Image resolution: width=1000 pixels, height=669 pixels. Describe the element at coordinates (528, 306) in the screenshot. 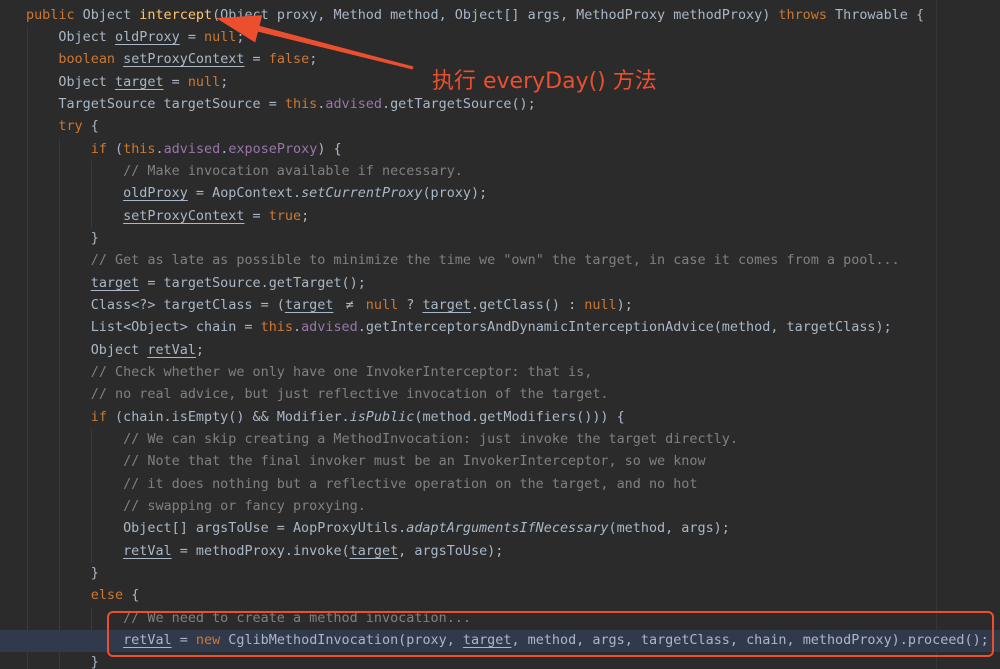

I see `code-text: .getClass() :` at that location.